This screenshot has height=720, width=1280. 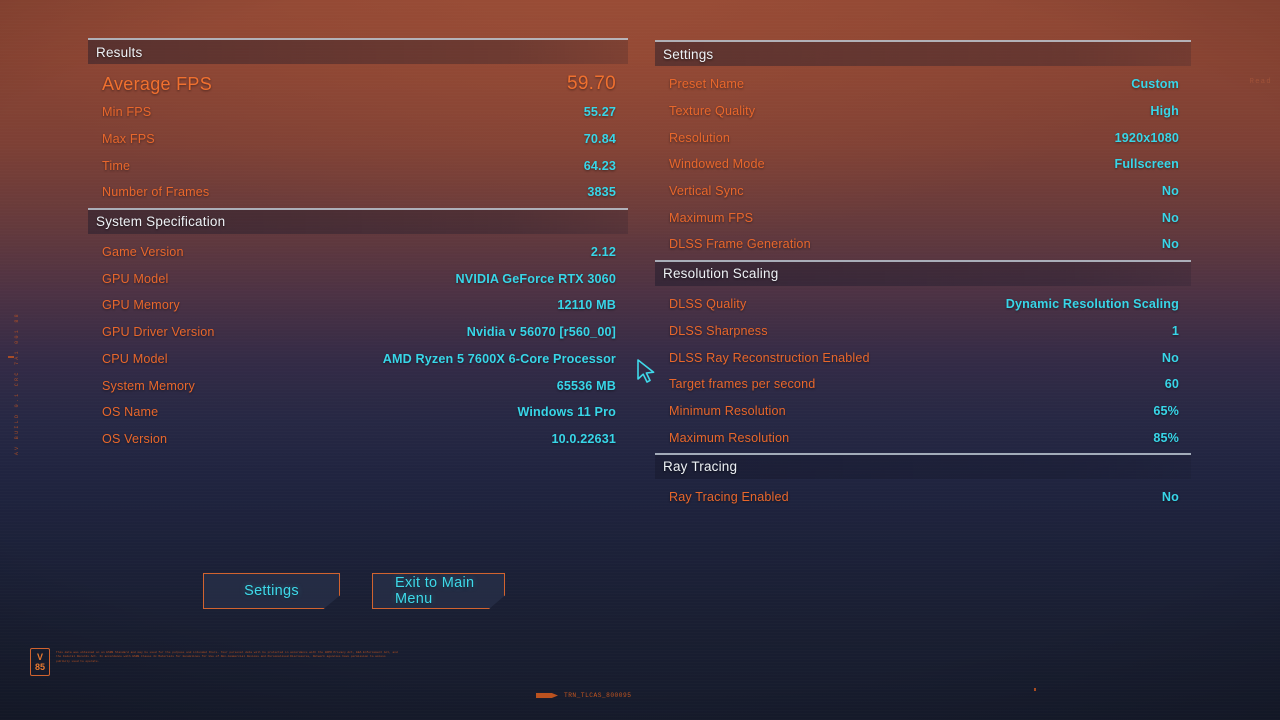 I want to click on stat-row: OS Name Windows 11 Pro, so click(x=358, y=412).